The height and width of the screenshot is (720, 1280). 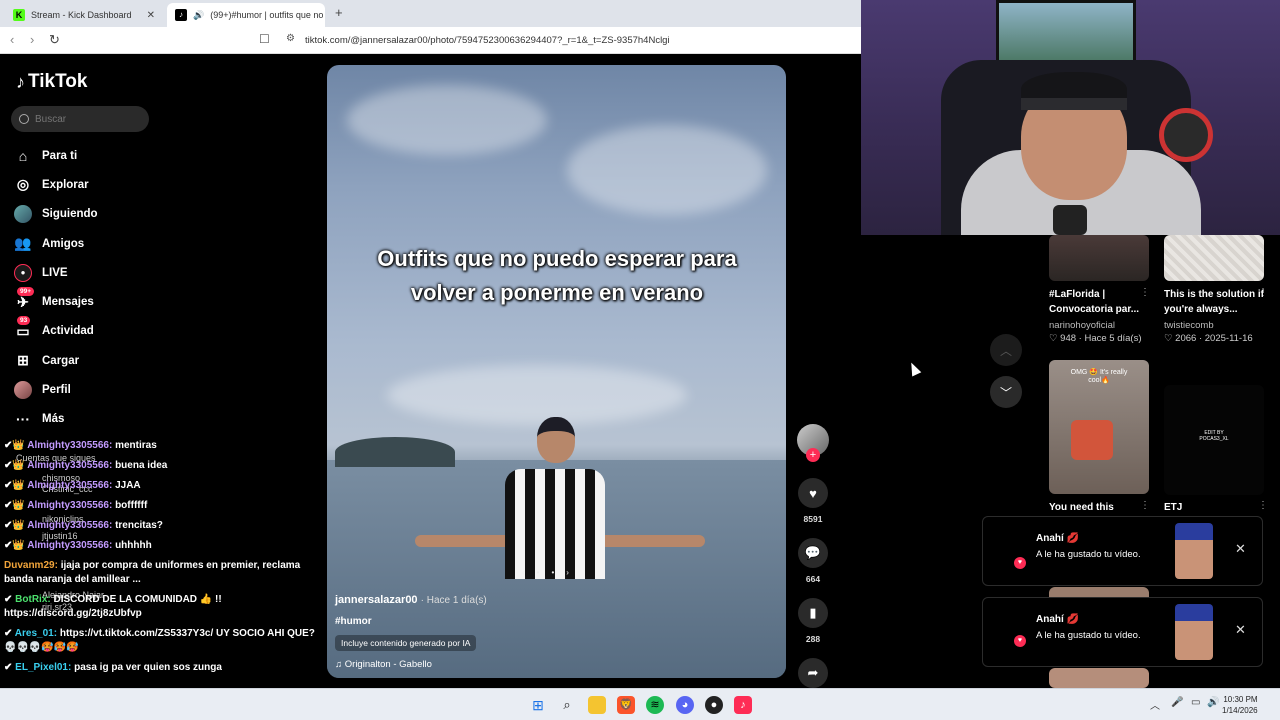 What do you see at coordinates (1099, 427) in the screenshot?
I see `video-thumbnail: OMG 🤩 It's really cool🔥` at bounding box center [1099, 427].